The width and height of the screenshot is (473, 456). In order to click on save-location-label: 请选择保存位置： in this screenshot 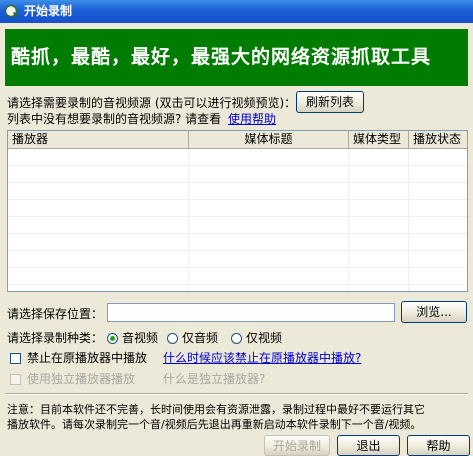, I will do `click(55, 314)`.